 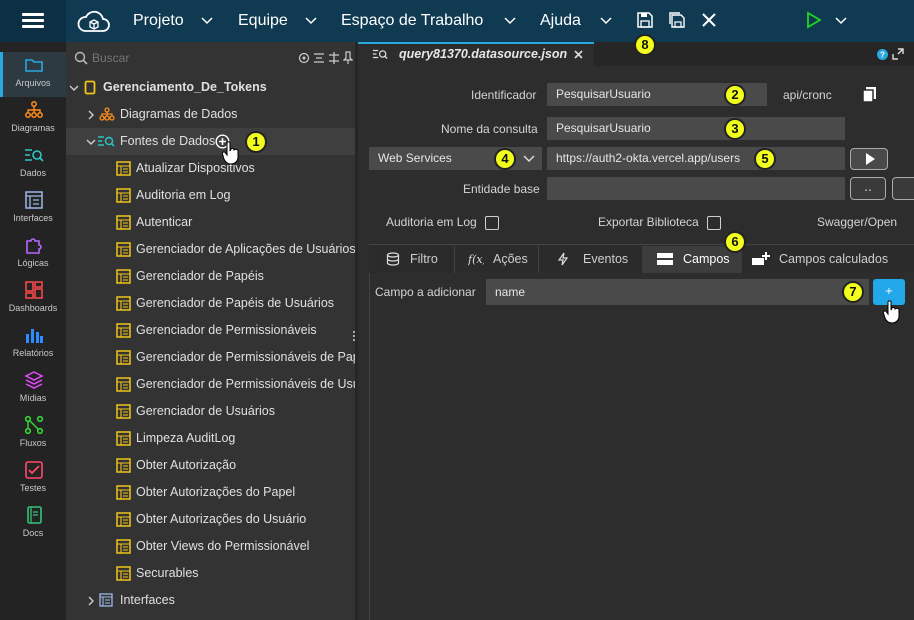 I want to click on function-icon: f(x), so click(x=476, y=259).